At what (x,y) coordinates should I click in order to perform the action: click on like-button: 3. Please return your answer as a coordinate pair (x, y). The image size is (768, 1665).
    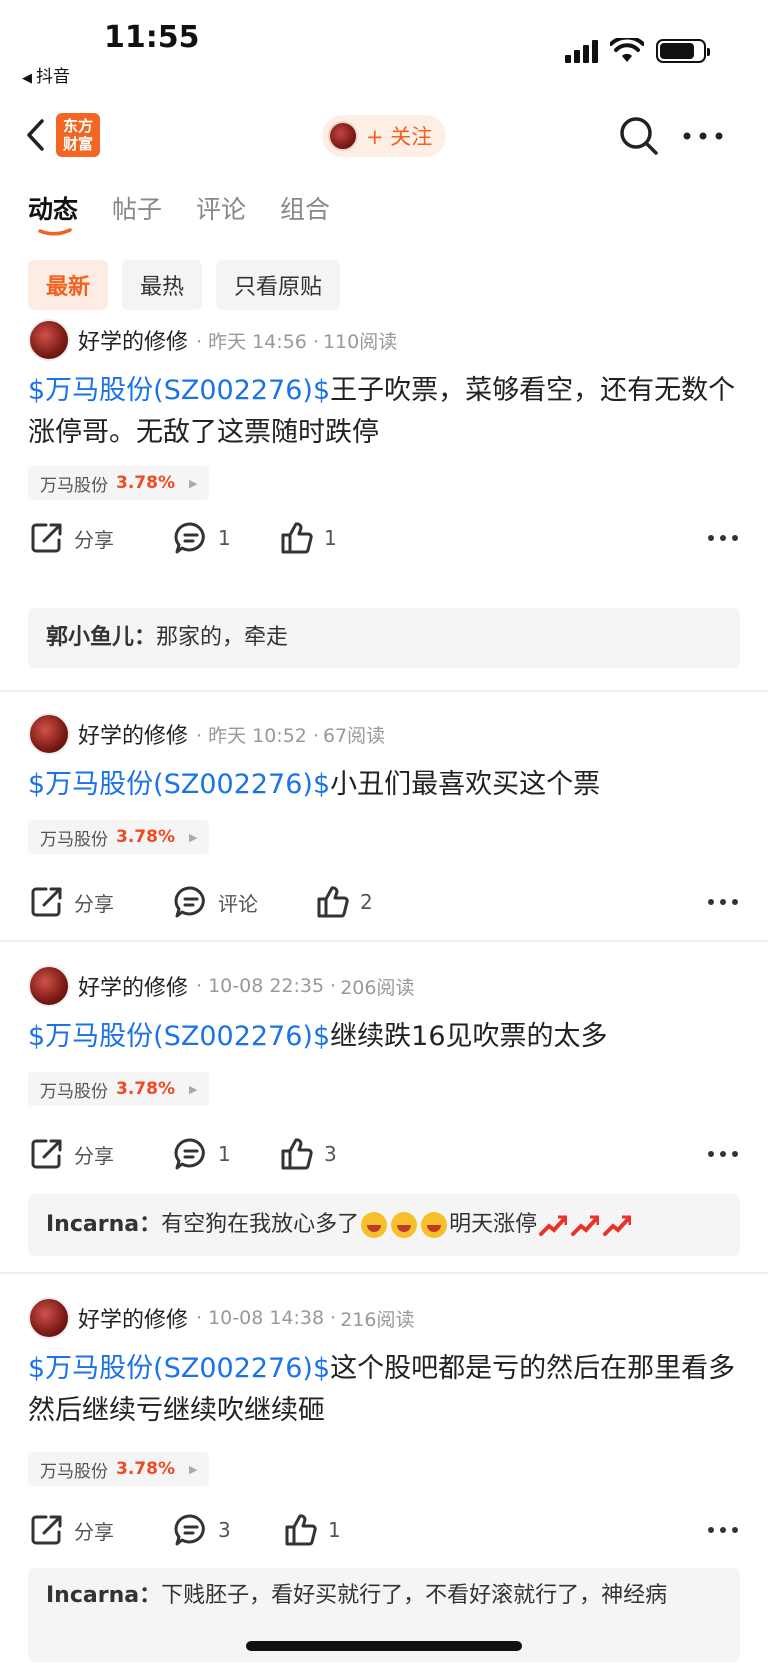
    Looking at the image, I should click on (308, 1154).